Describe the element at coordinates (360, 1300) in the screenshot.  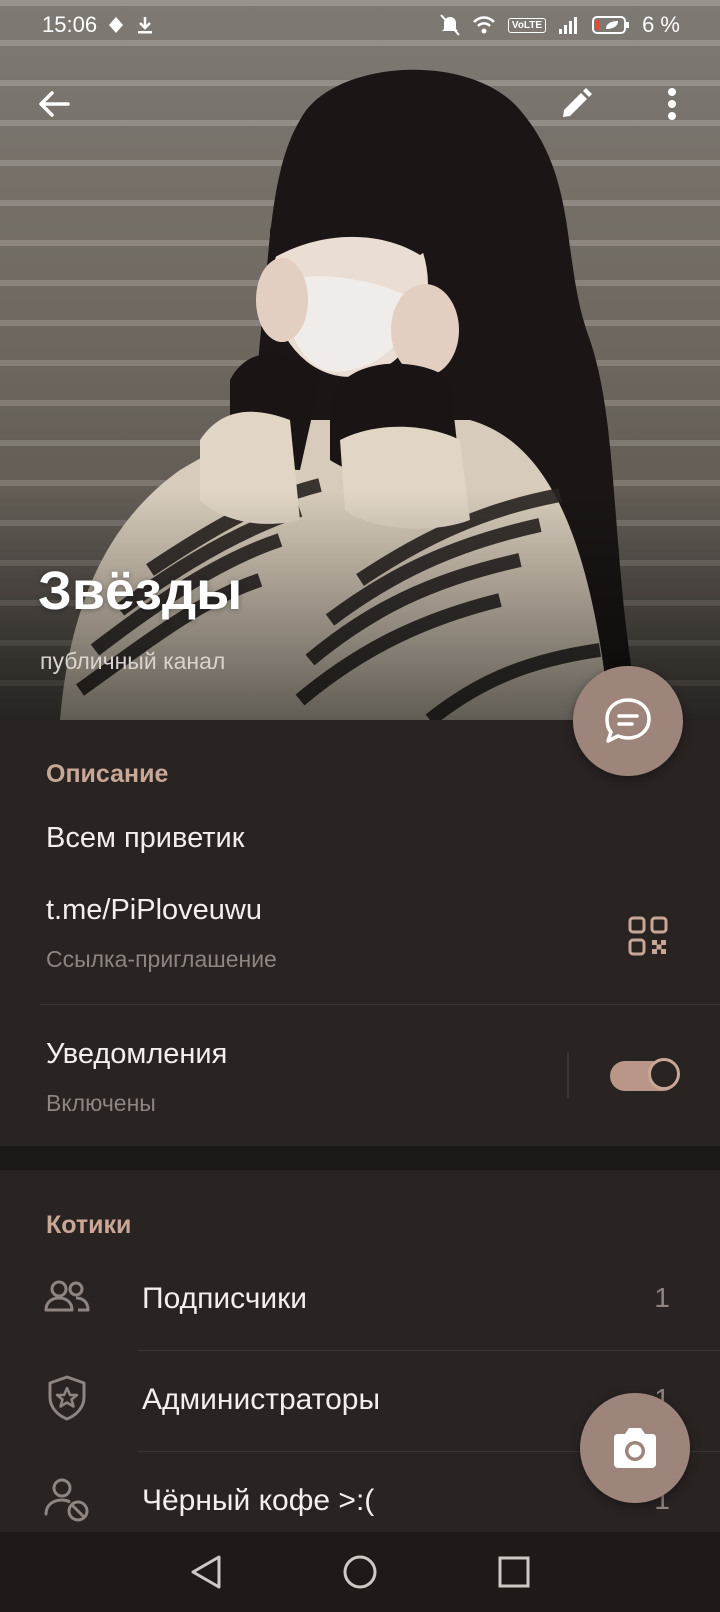
I see `subscribers-row: Подписчики 1` at that location.